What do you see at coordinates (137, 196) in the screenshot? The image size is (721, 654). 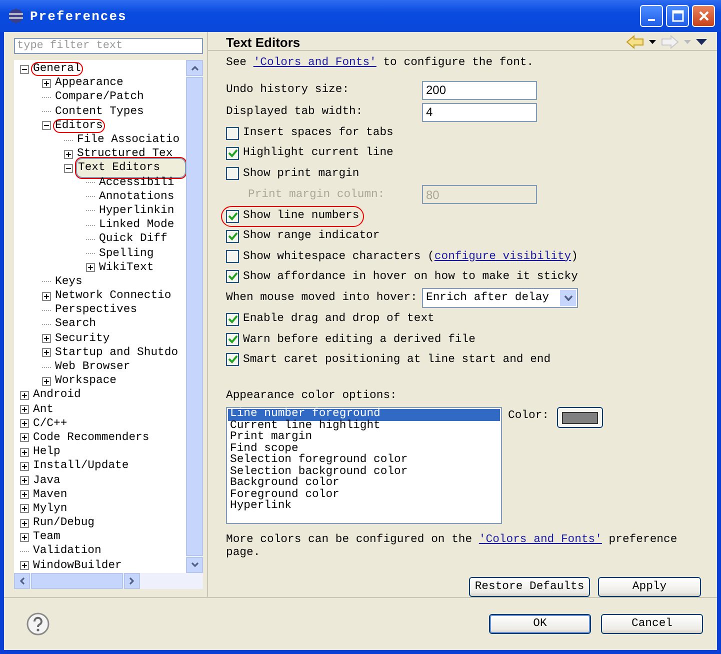 I see `tree-item: Annotations` at bounding box center [137, 196].